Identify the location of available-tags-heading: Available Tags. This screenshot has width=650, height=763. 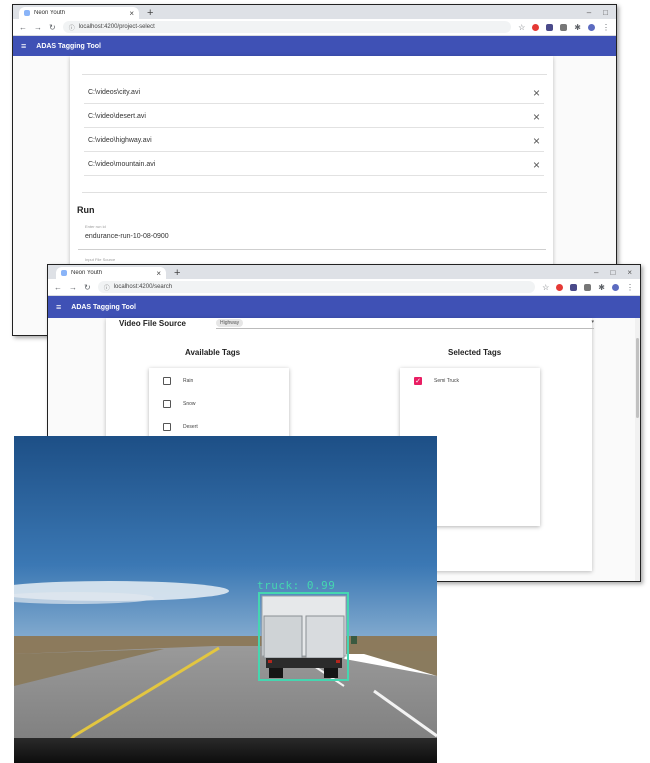
(213, 352).